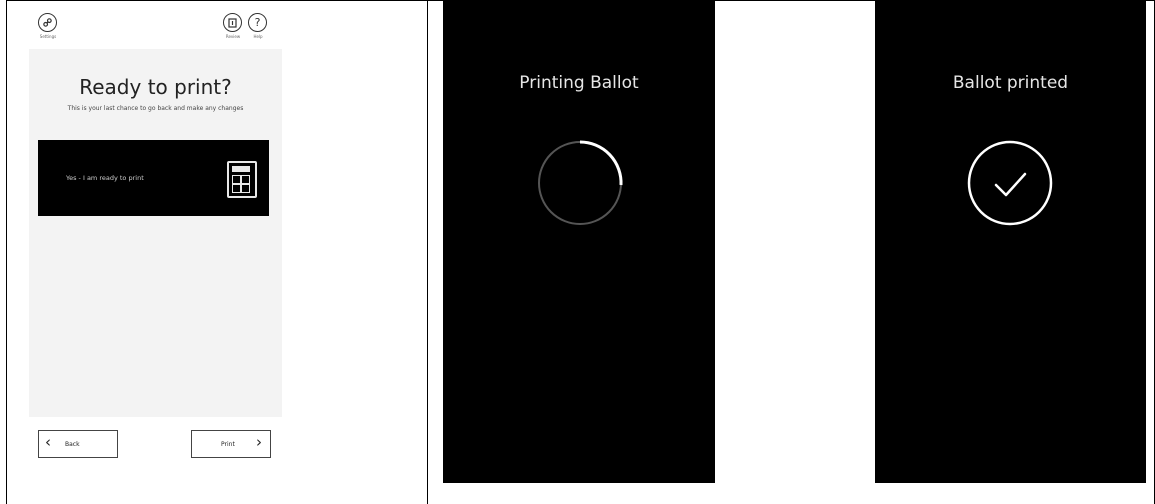  Describe the element at coordinates (155, 87) in the screenshot. I see `page-title: Ready to print?` at that location.